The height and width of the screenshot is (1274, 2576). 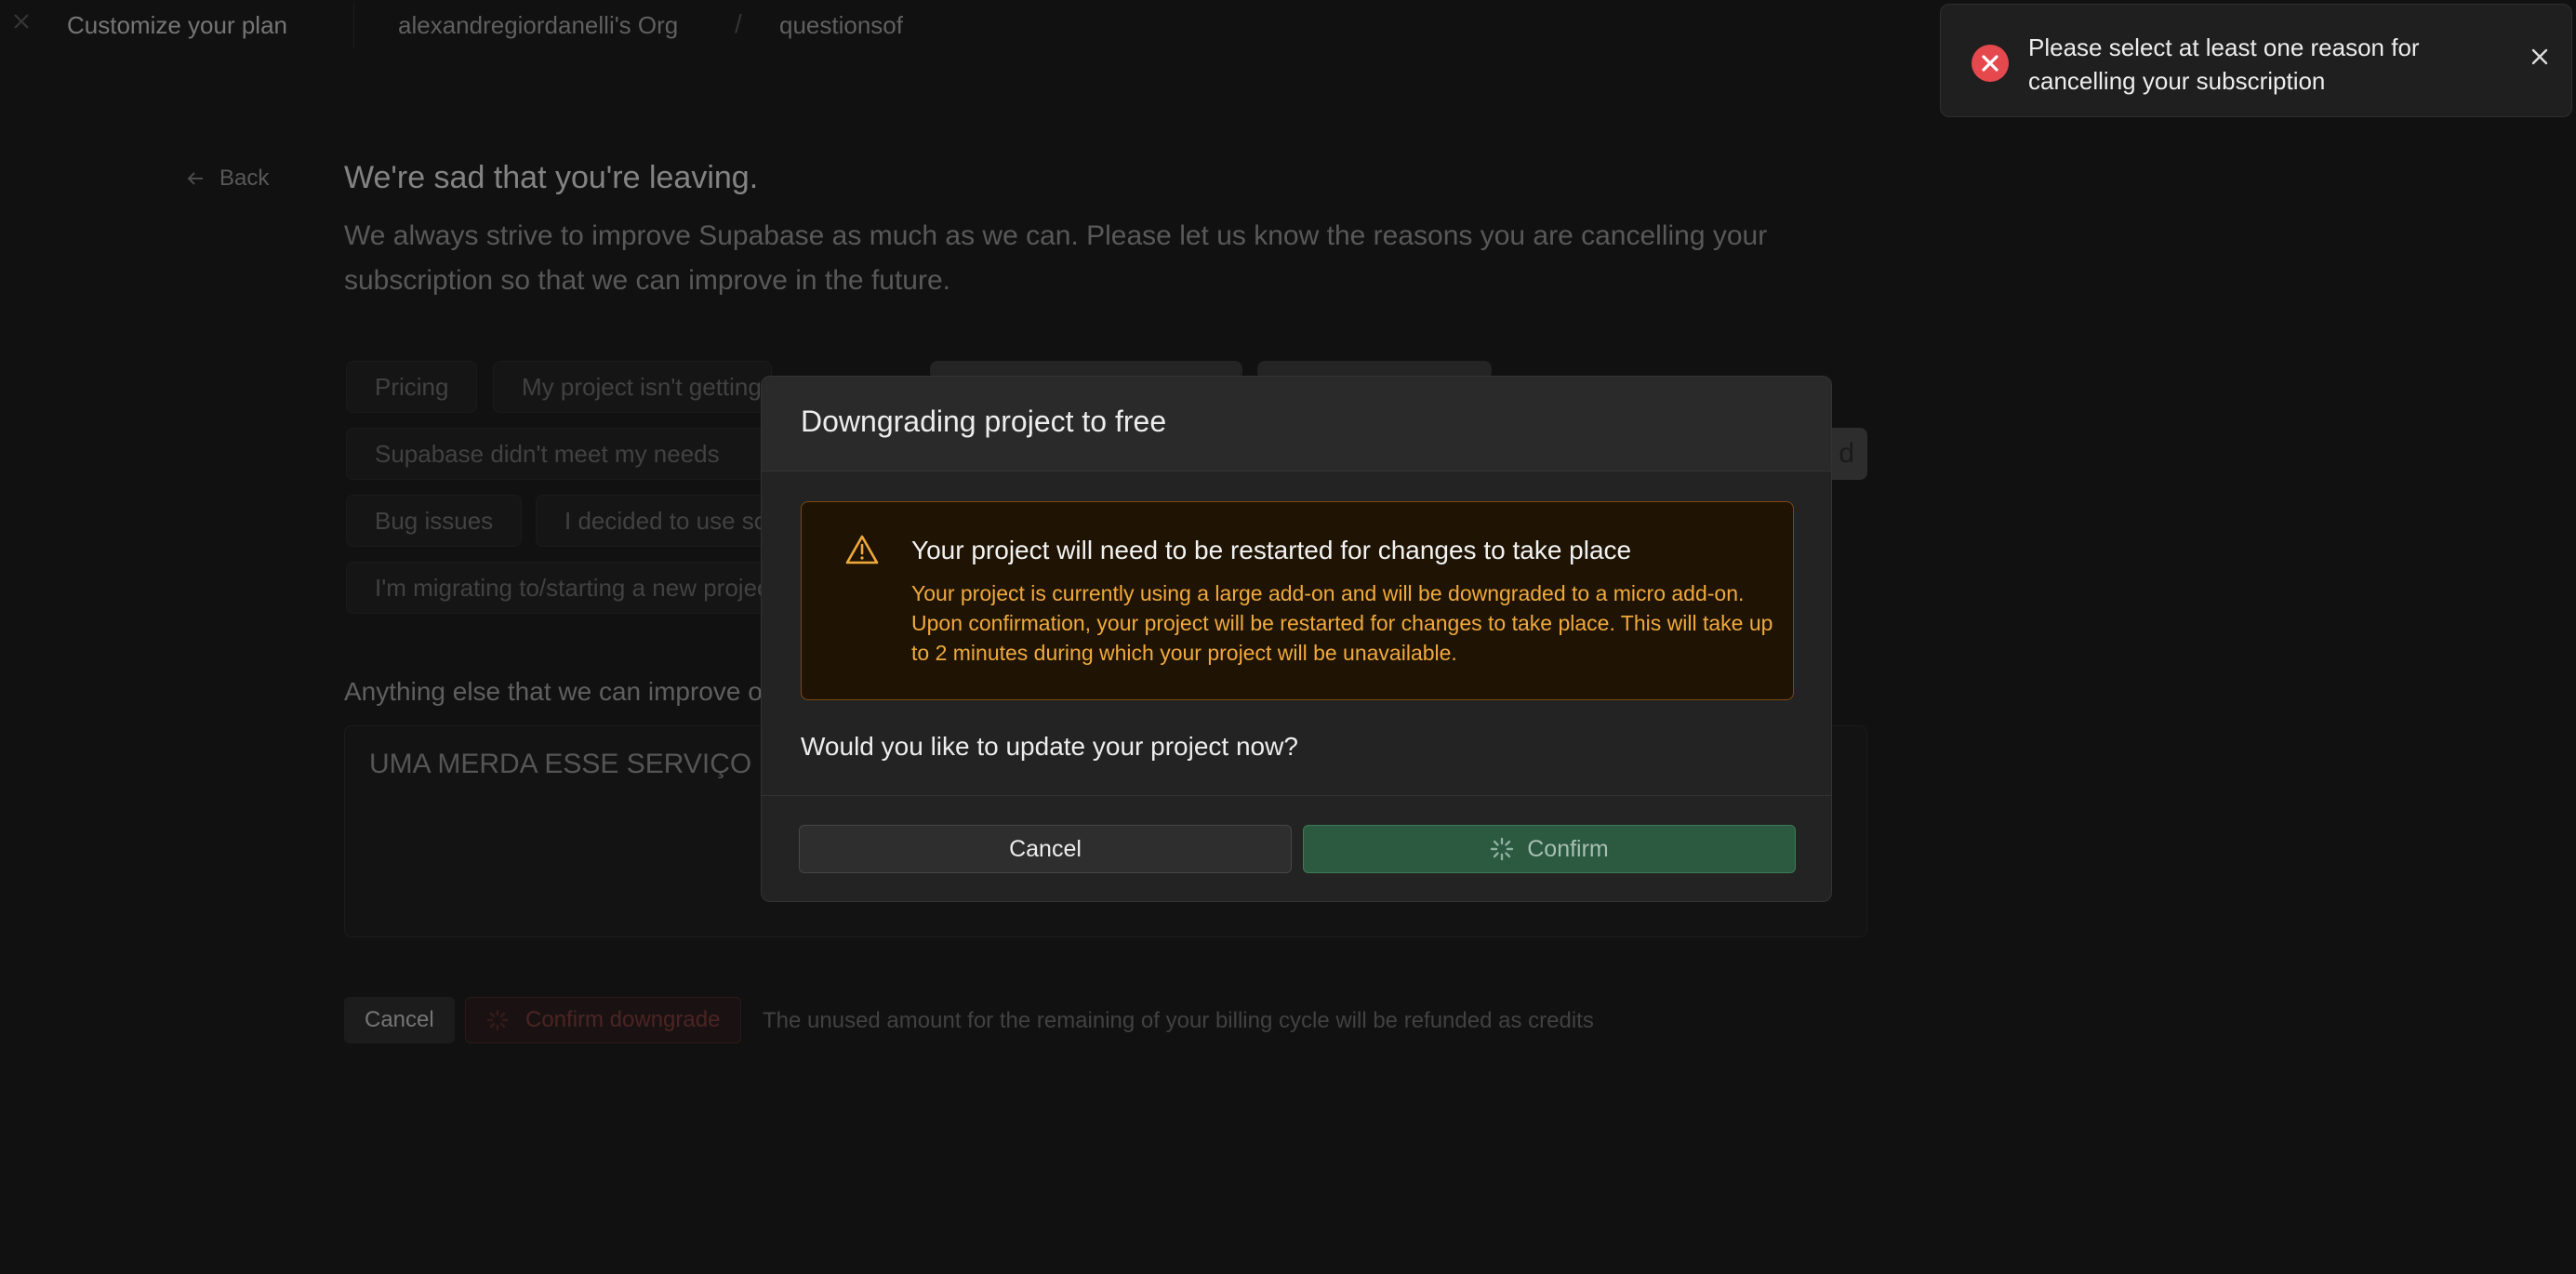 I want to click on warning-triangle-icon, so click(x=862, y=549).